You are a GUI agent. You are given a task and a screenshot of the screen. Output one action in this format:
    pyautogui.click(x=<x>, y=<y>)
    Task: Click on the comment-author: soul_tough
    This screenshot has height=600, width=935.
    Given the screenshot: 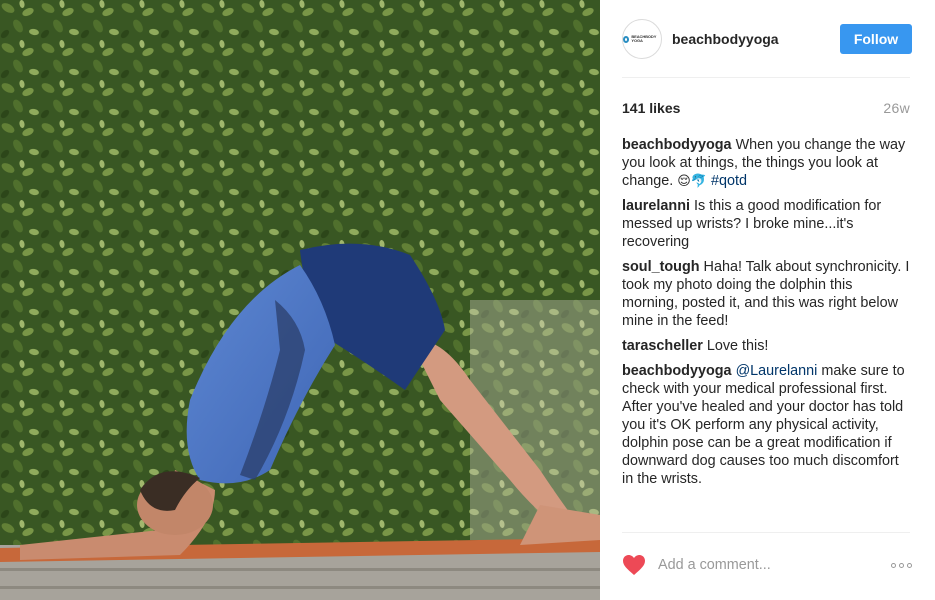 What is the action you would take?
    pyautogui.click(x=661, y=267)
    